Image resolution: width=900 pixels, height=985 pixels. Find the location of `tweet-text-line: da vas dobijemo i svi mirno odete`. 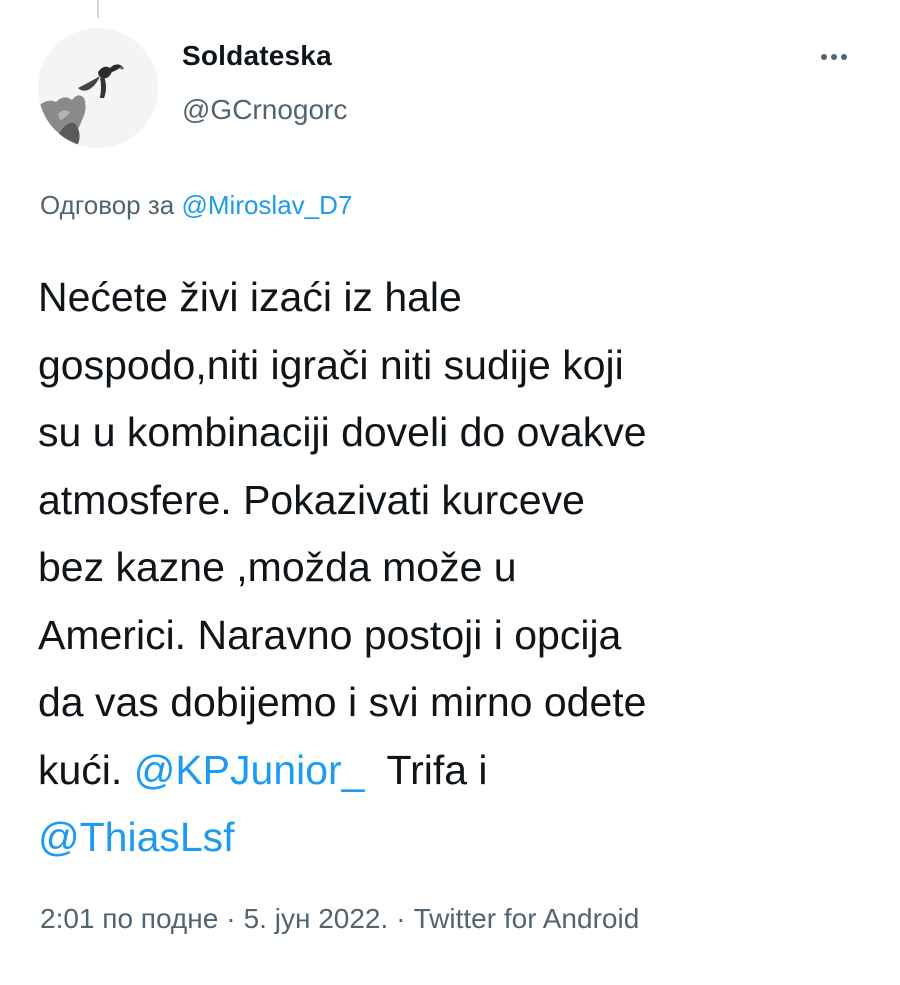

tweet-text-line: da vas dobijemo i svi mirno odete is located at coordinates (342, 702).